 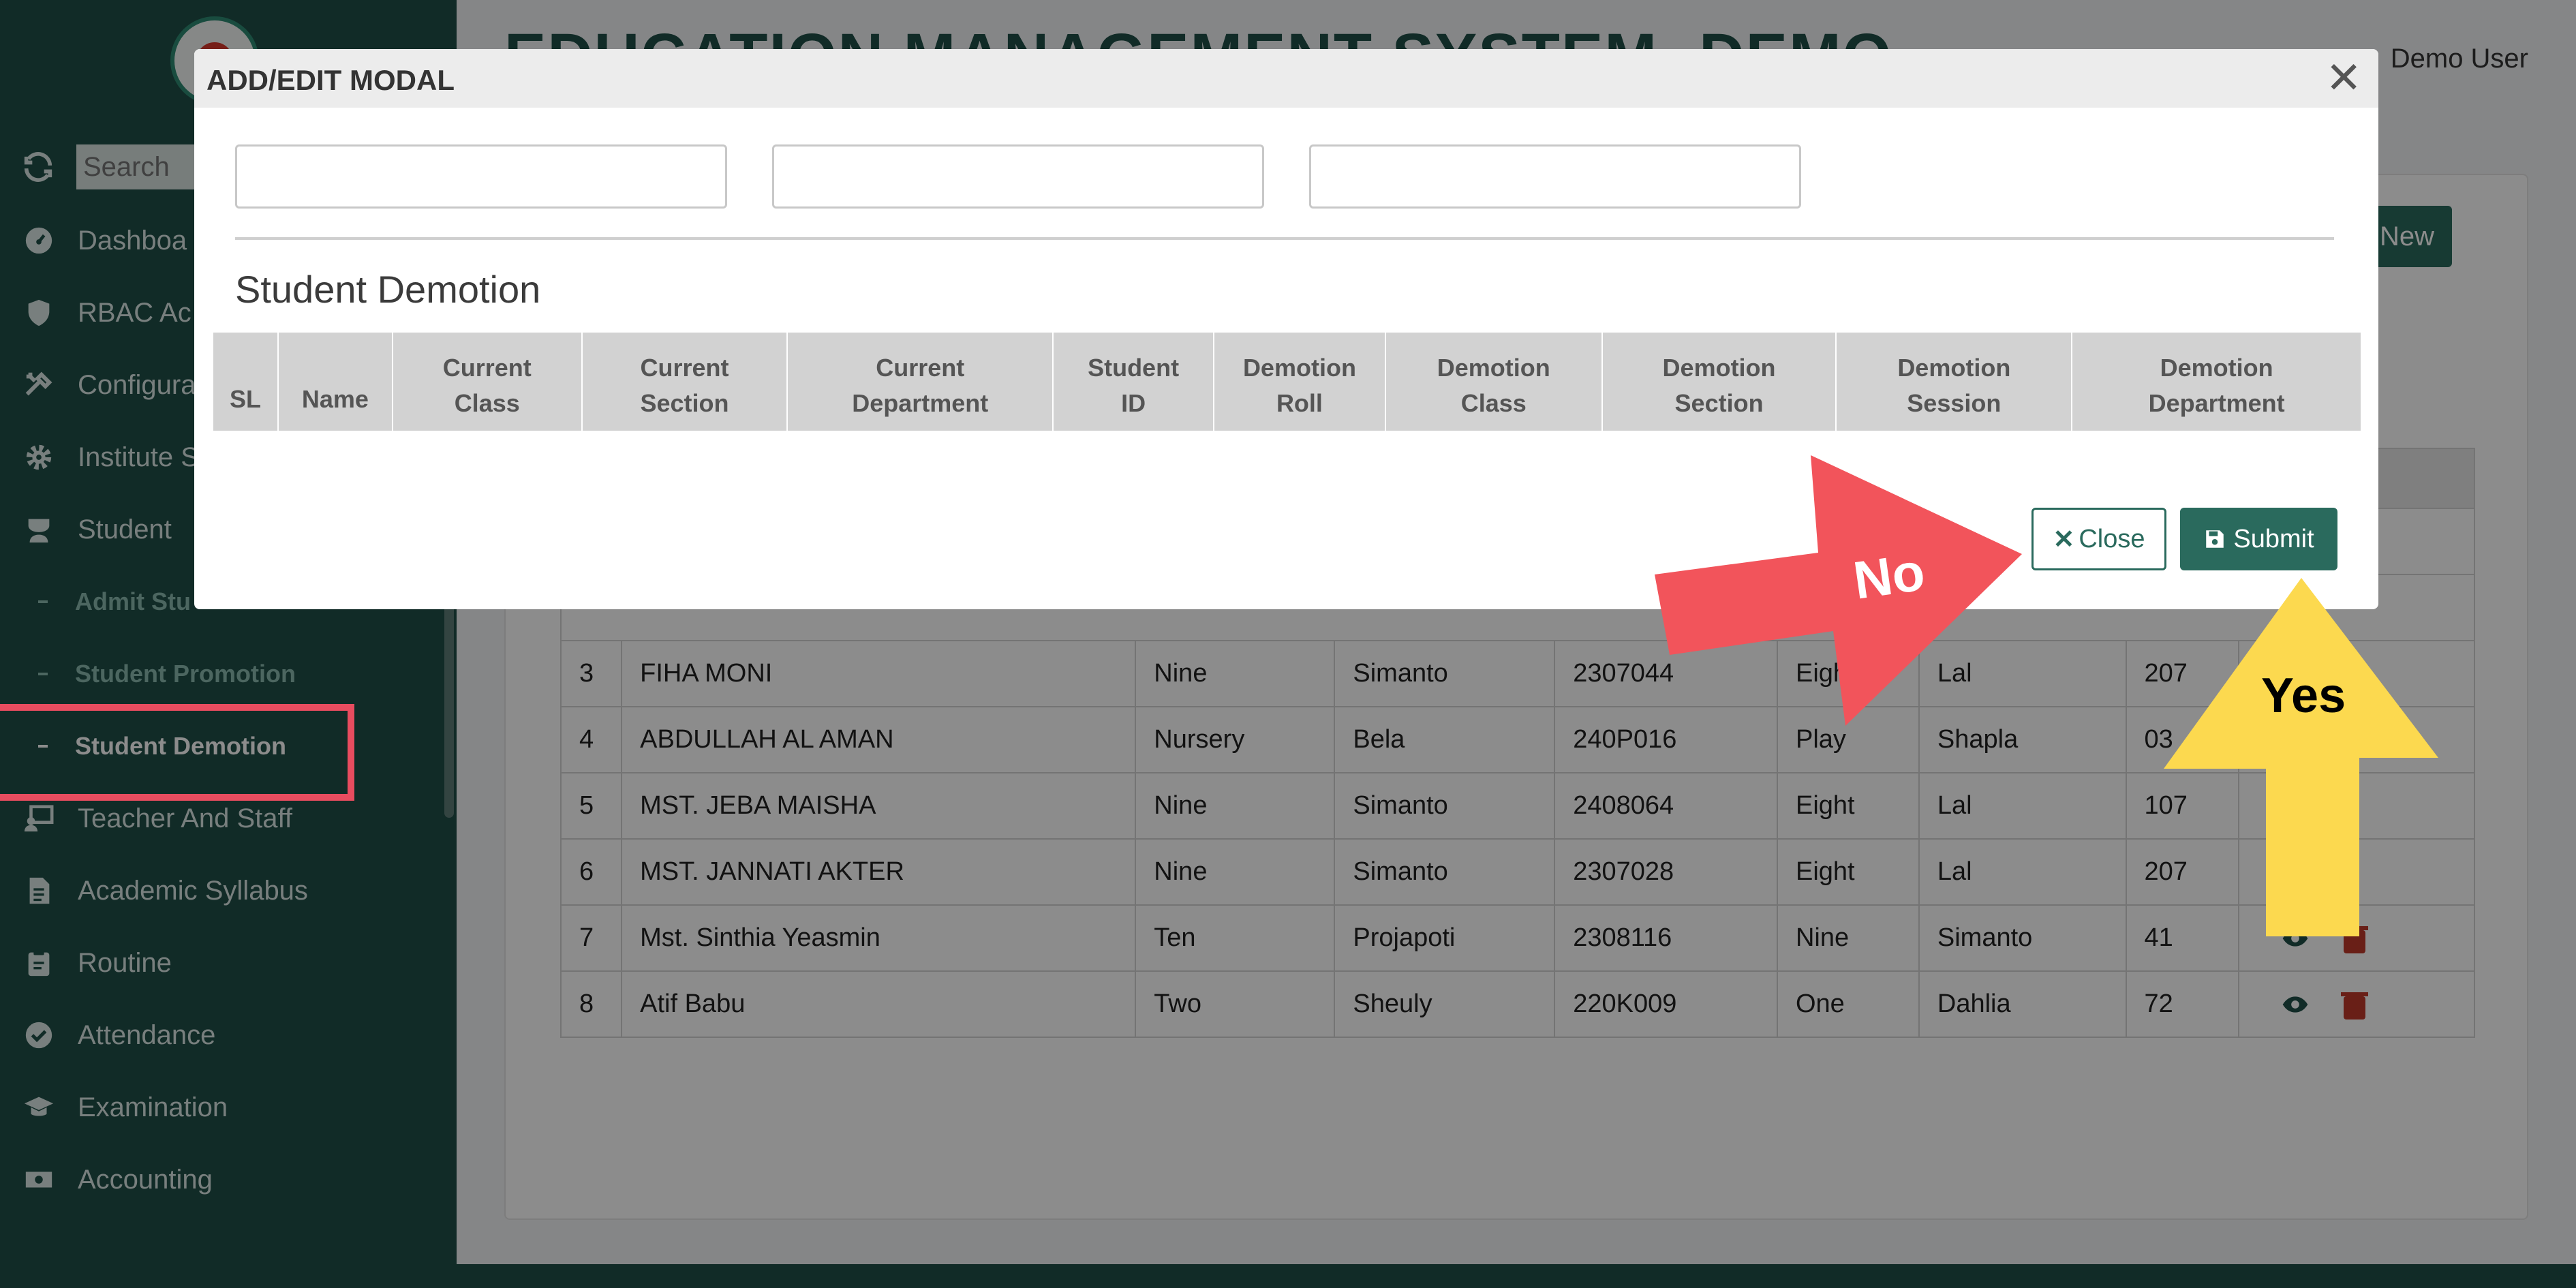 What do you see at coordinates (1838, 590) in the screenshot?
I see `no-arrow` at bounding box center [1838, 590].